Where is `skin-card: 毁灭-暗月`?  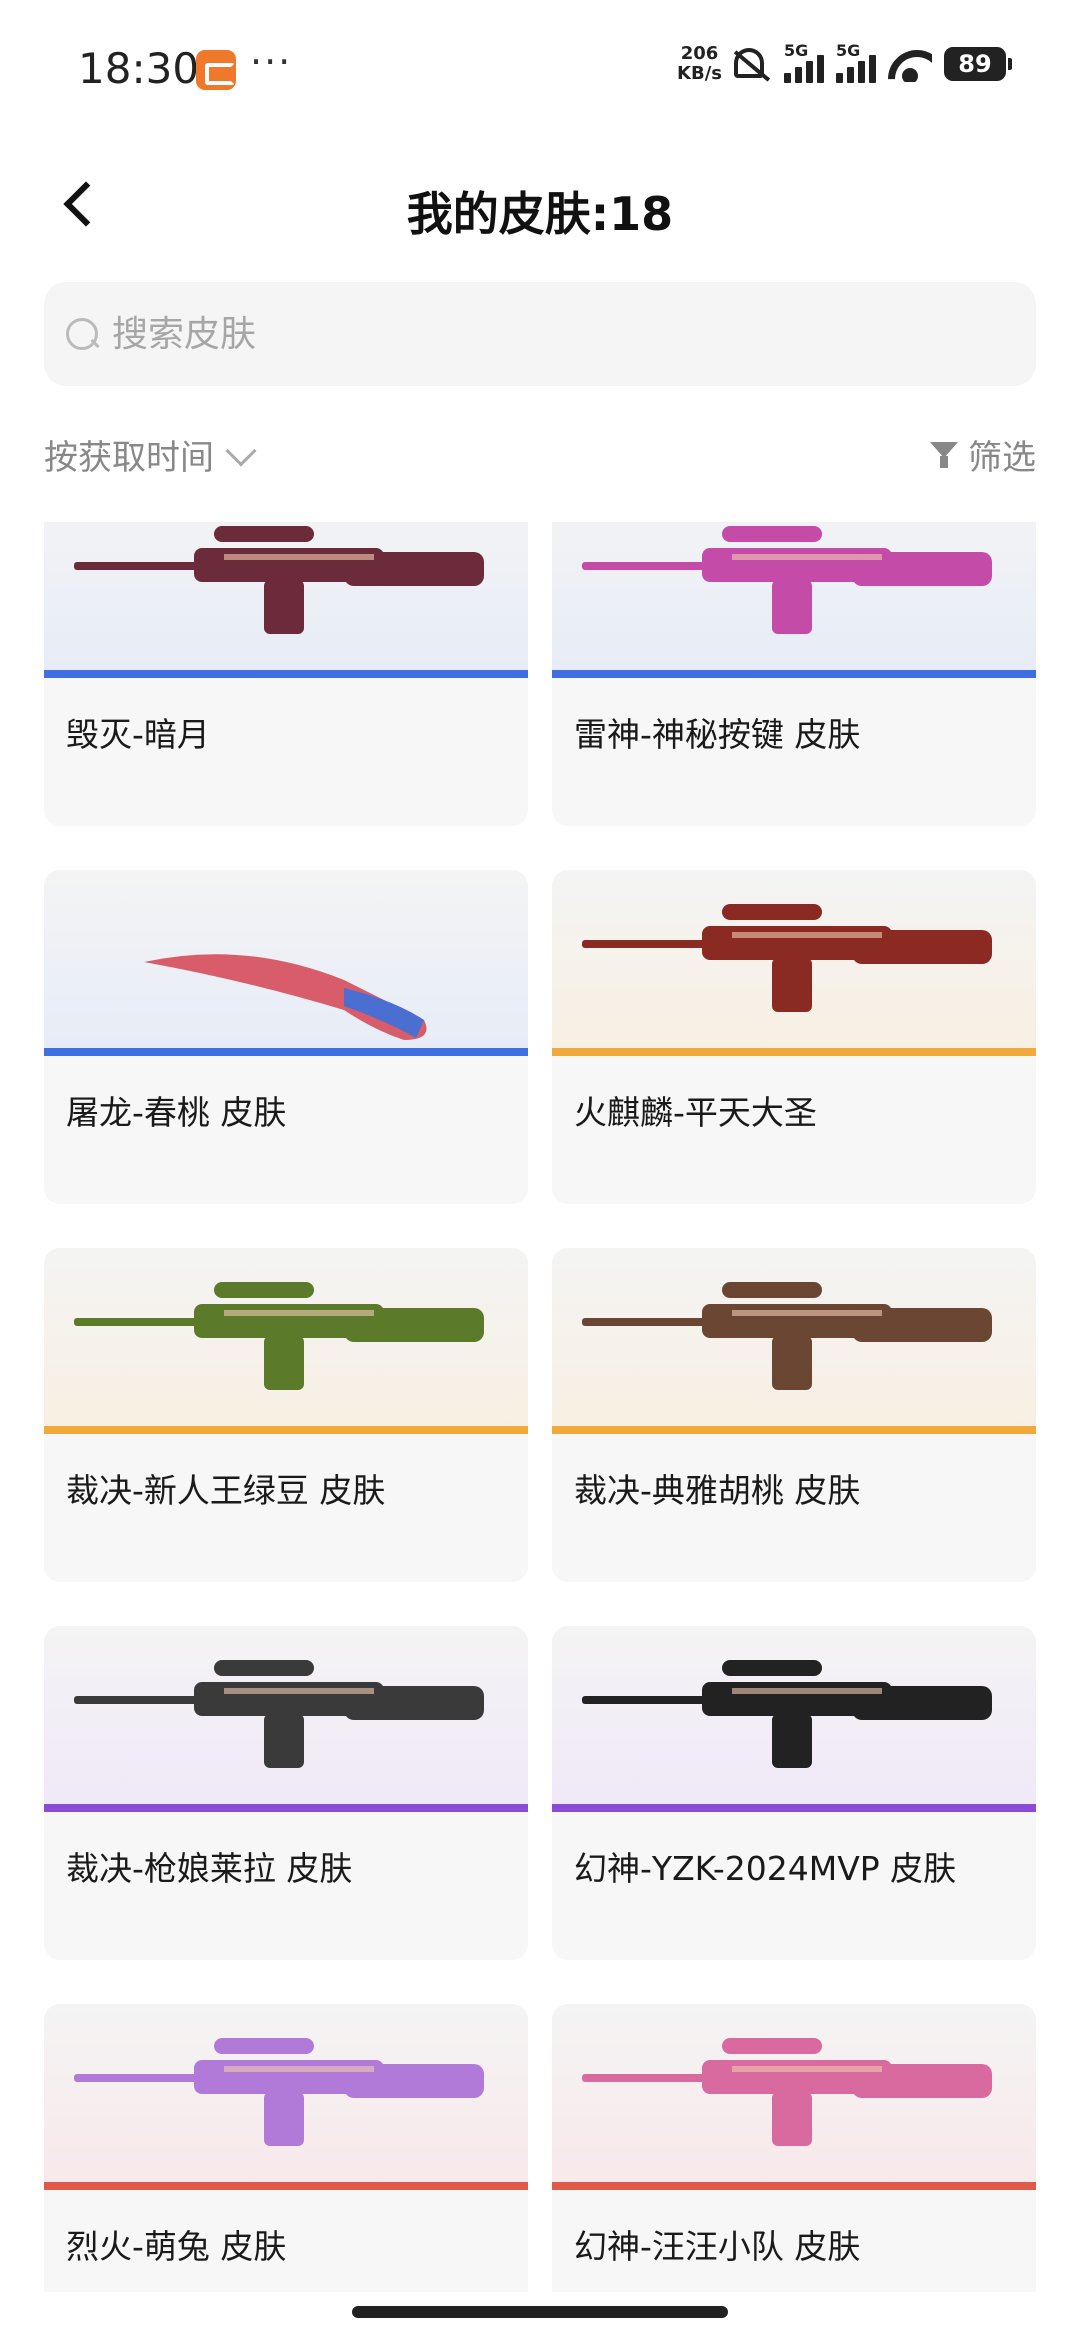
skin-card: 毁灭-暗月 is located at coordinates (286, 674).